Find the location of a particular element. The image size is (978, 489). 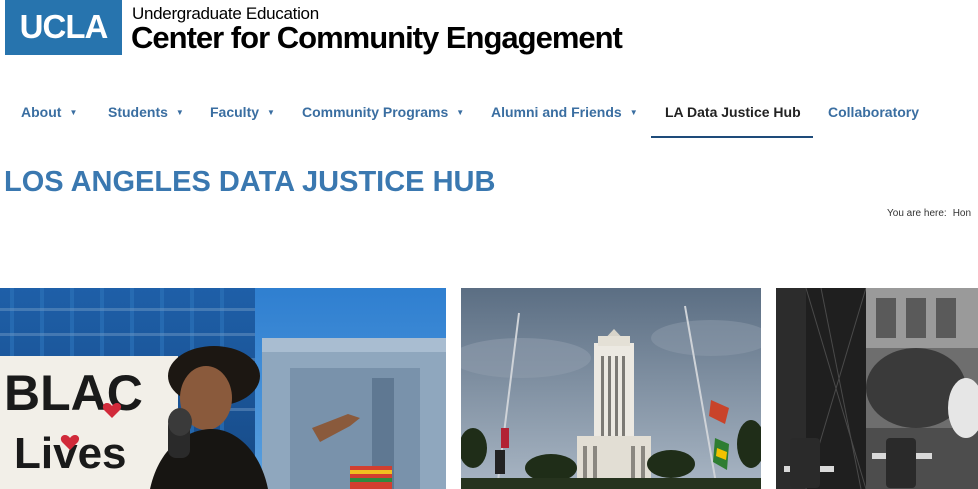

cafe-image is located at coordinates (877, 388).